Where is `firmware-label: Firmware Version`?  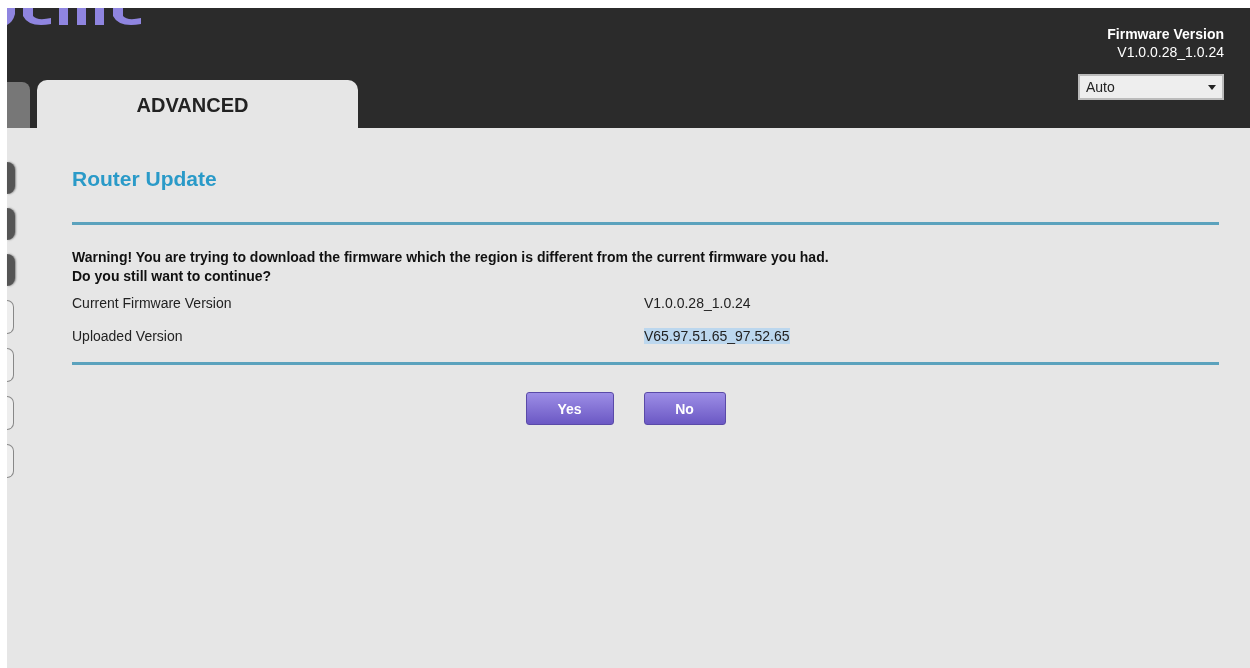 firmware-label: Firmware Version is located at coordinates (1165, 34).